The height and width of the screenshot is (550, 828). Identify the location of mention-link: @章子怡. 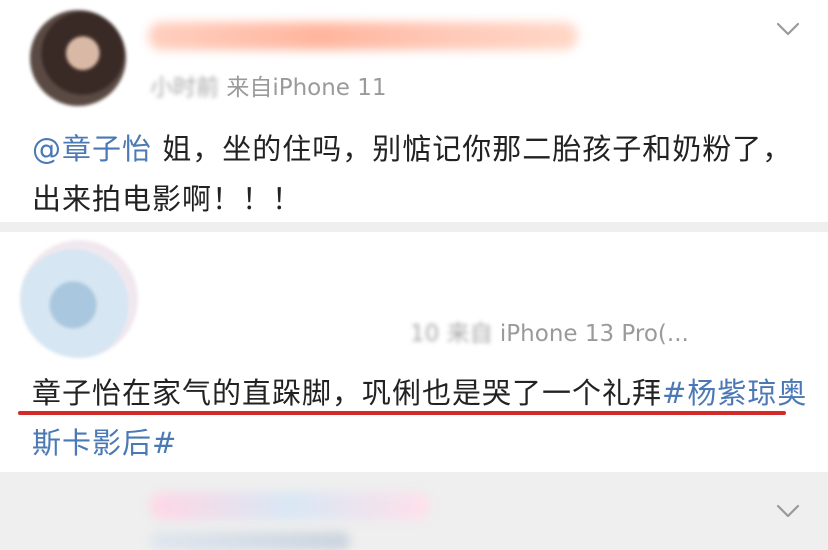
(92, 149).